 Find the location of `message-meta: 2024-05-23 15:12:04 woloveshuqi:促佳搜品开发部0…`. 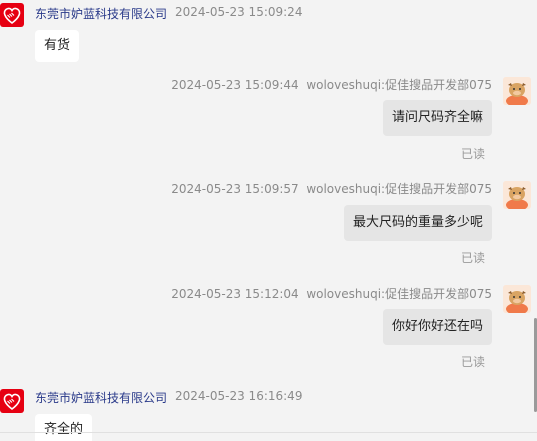

message-meta: 2024-05-23 15:12:04 woloveshuqi:促佳搜品开发部0… is located at coordinates (331, 293).